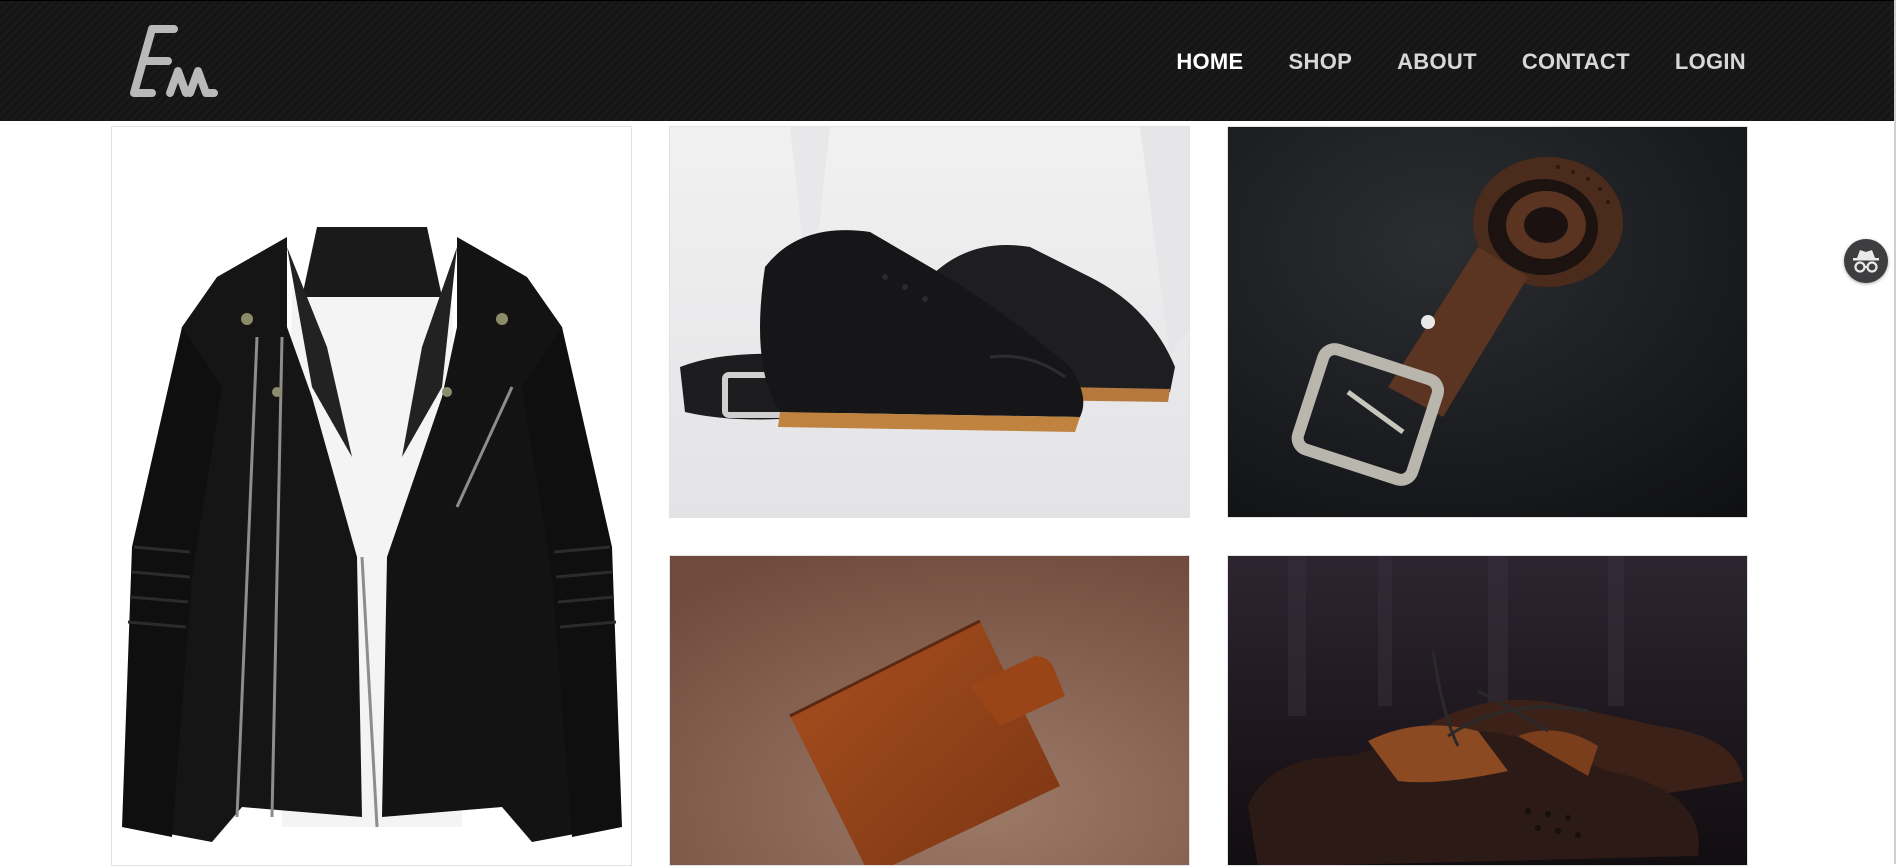  Describe the element at coordinates (1576, 62) in the screenshot. I see `nav-contact: CONTACT` at that location.